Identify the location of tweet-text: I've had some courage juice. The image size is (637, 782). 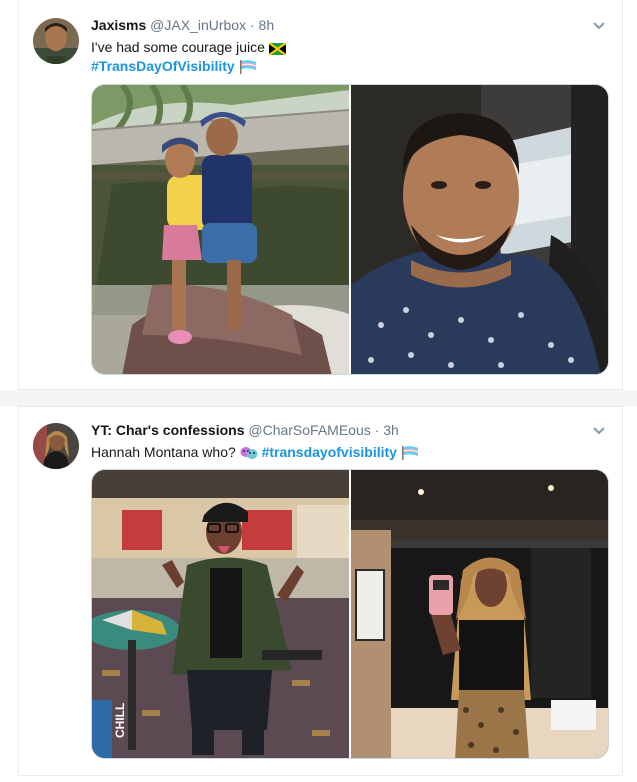
(189, 48).